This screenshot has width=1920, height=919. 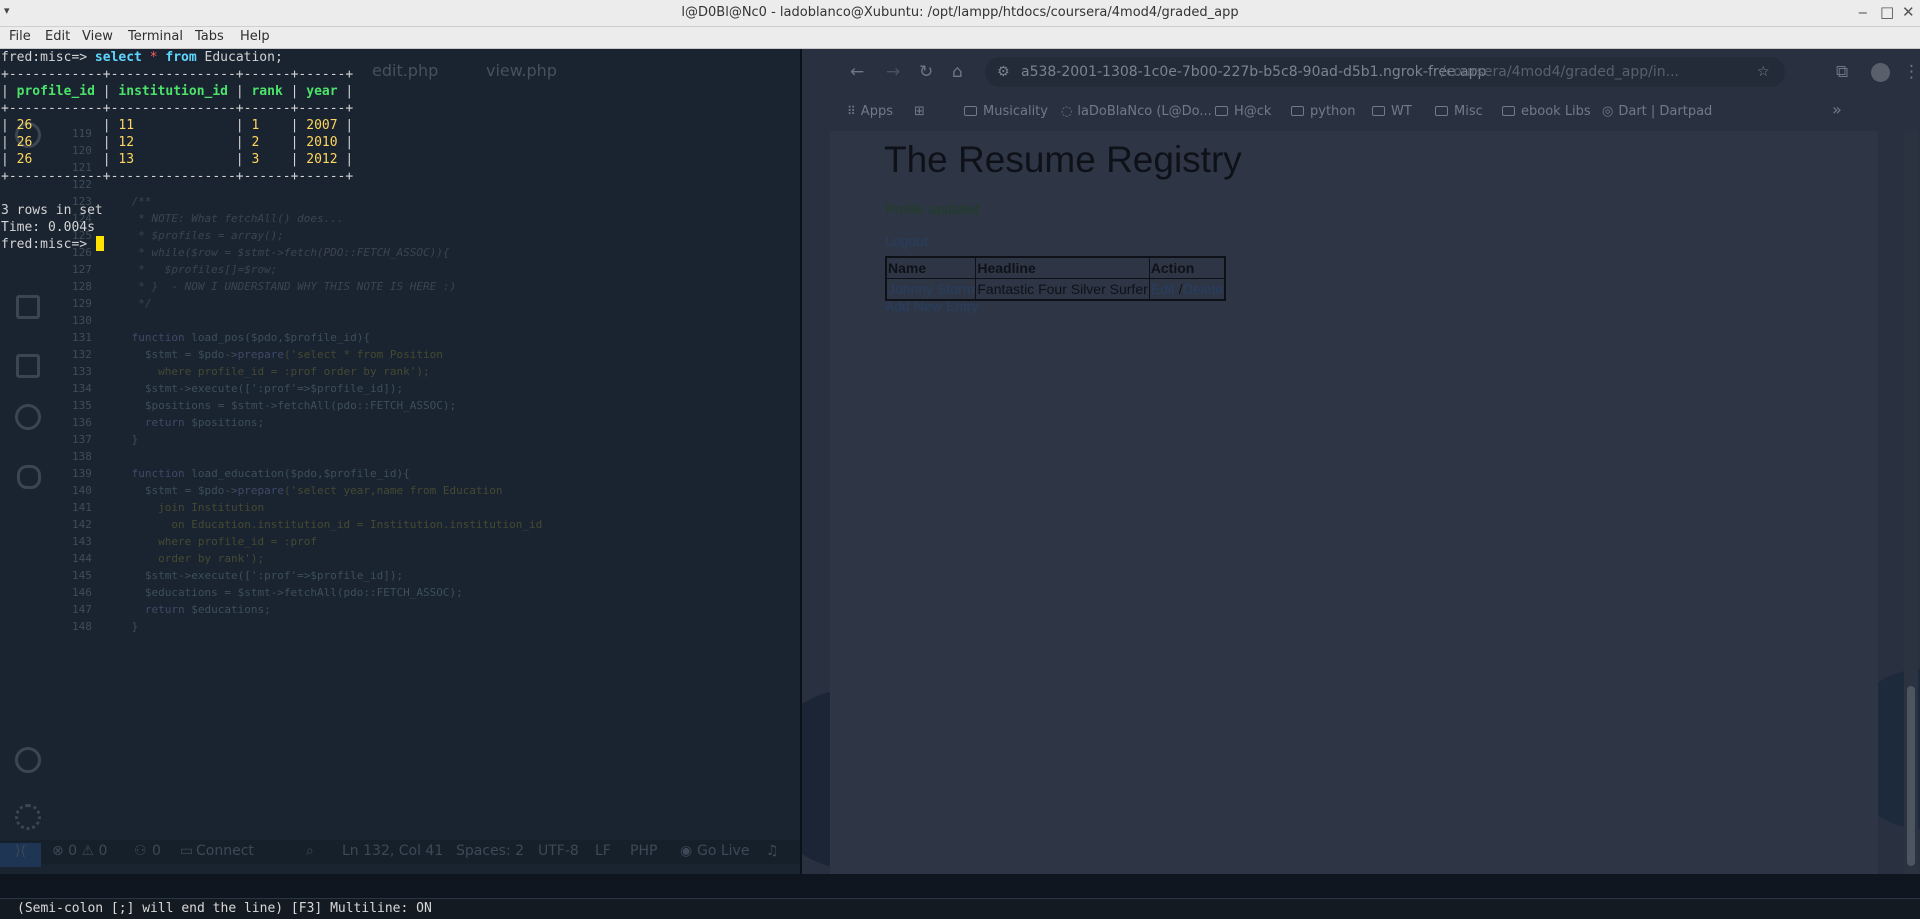 I want to click on settings-gear-icon, so click(x=28, y=817).